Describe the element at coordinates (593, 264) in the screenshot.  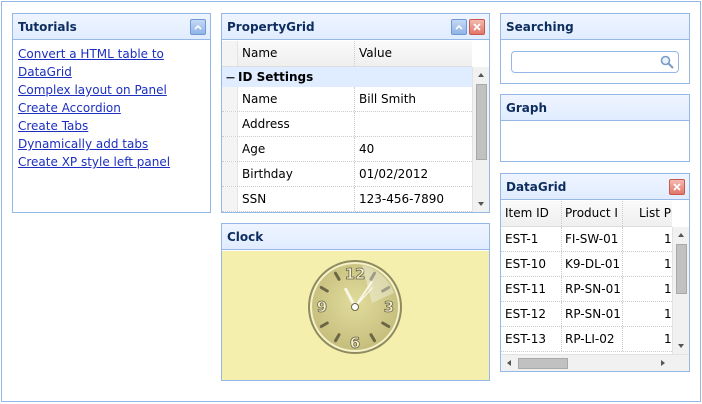
I see `cell-product-id: K9-DL-01` at that location.